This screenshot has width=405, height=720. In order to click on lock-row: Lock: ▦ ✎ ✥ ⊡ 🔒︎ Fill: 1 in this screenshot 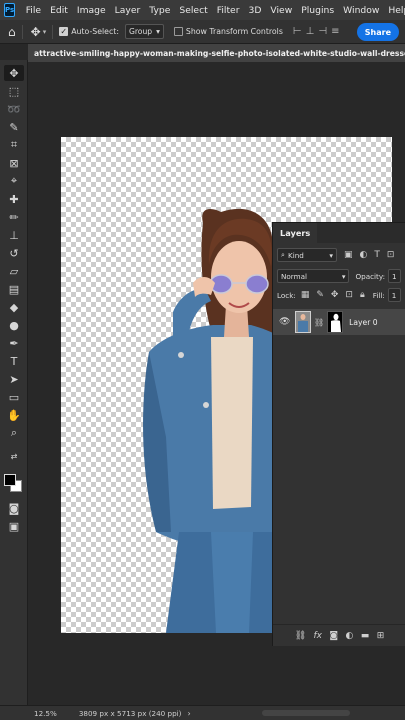, I will do `click(339, 295)`.